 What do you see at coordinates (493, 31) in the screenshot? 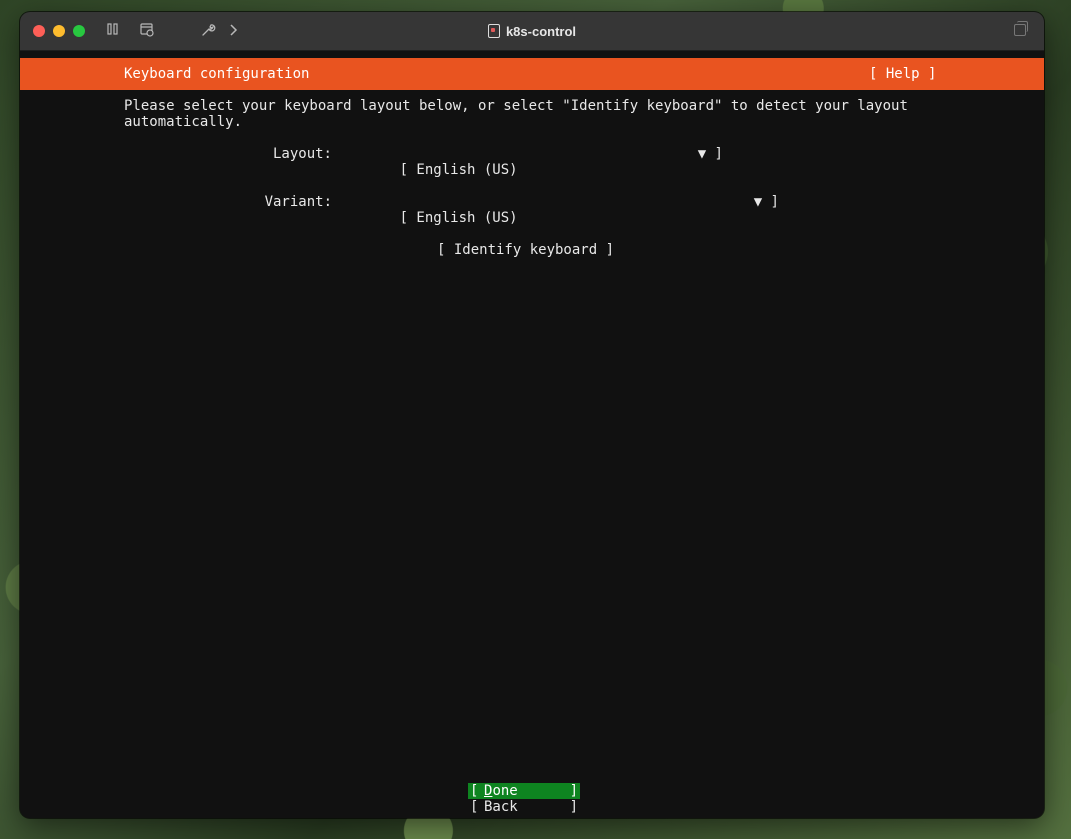
I see `document-icon` at bounding box center [493, 31].